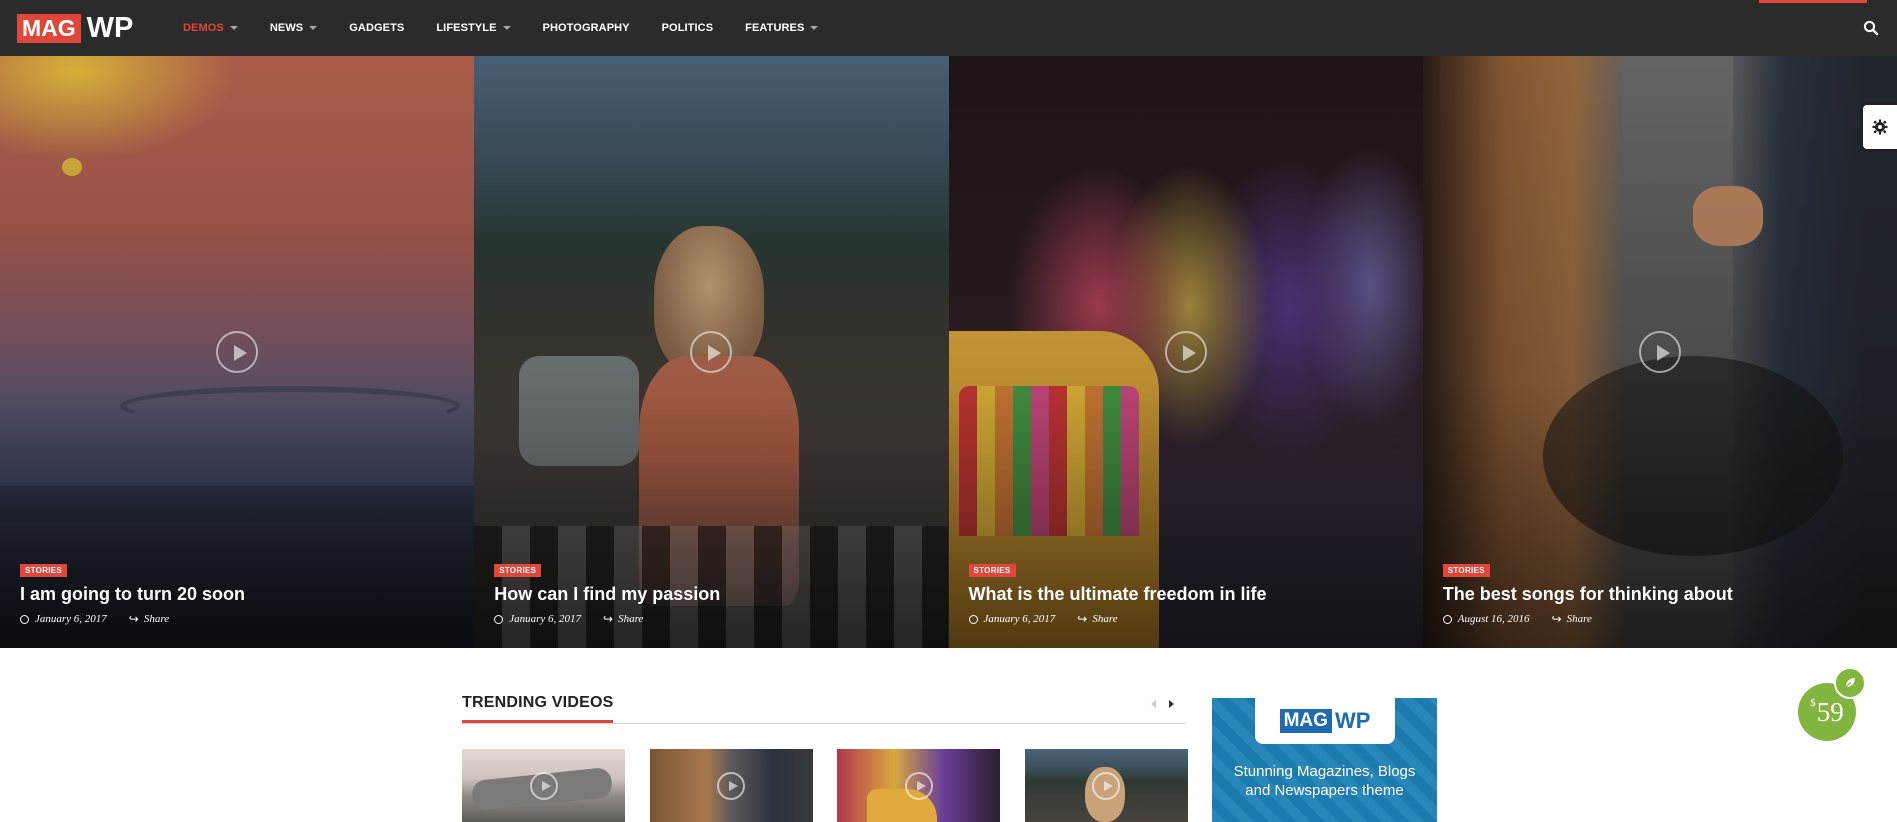  What do you see at coordinates (286, 28) in the screenshot?
I see `nav-label: NEWS` at bounding box center [286, 28].